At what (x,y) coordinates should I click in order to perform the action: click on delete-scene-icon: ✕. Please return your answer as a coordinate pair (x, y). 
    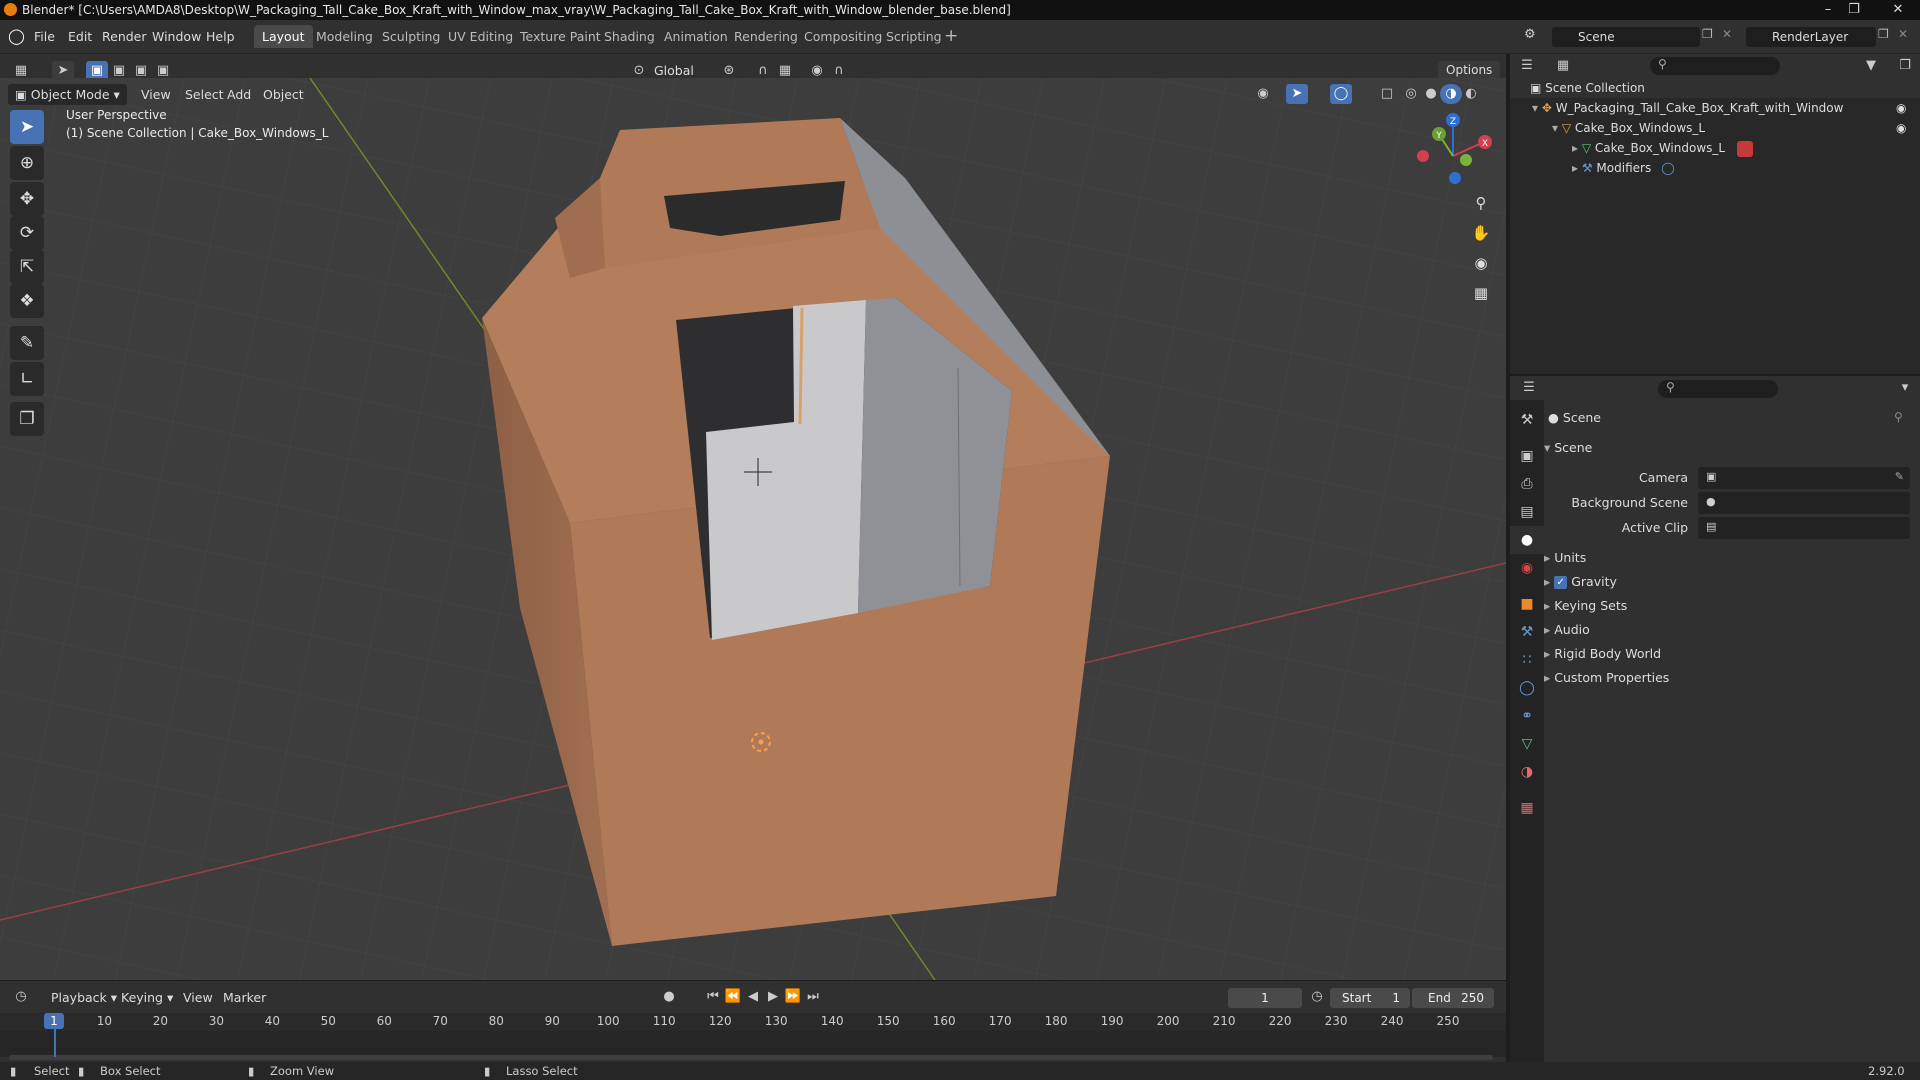
    Looking at the image, I should click on (1727, 34).